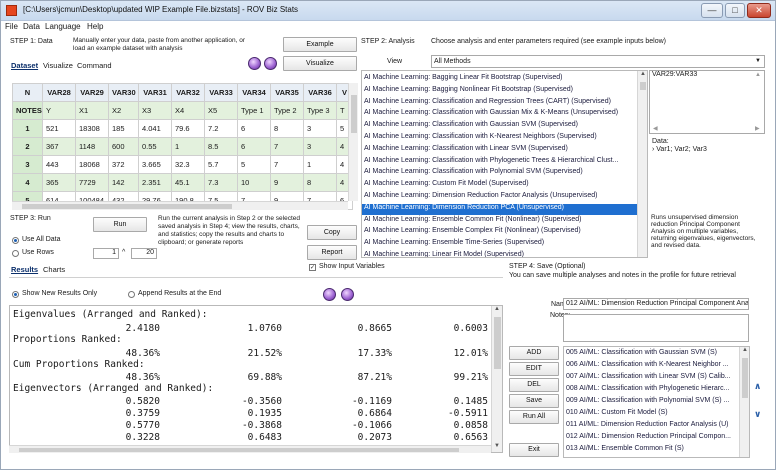 The image size is (776, 470). I want to click on minimize-button: —, so click(712, 10).